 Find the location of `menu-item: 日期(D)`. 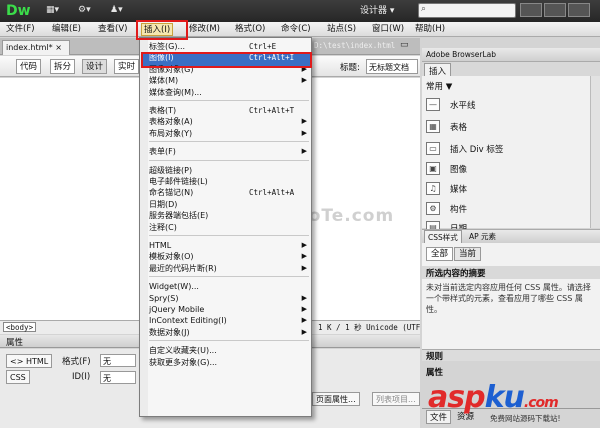

menu-item: 日期(D) is located at coordinates (230, 204).